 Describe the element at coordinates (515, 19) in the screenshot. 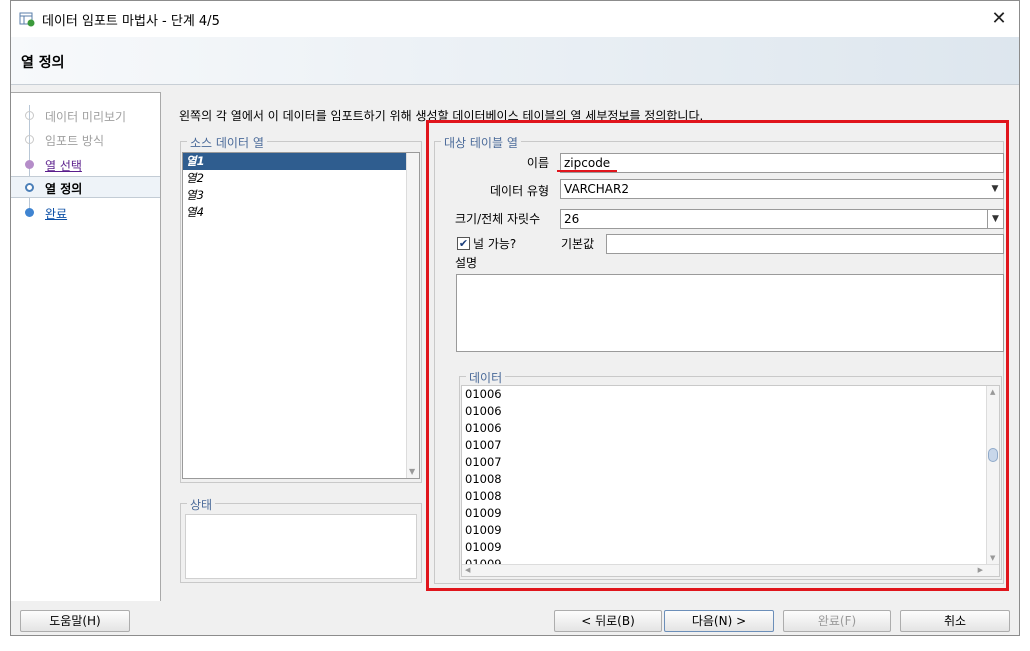

I see `title-bar: 데이터 임포트 마법사 - 단계 4/5 ✕` at that location.